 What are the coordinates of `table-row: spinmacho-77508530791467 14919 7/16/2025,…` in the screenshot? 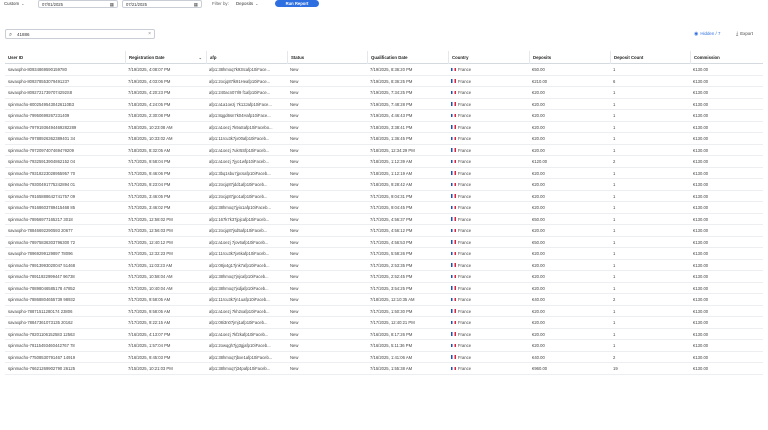 It's located at (384, 357).